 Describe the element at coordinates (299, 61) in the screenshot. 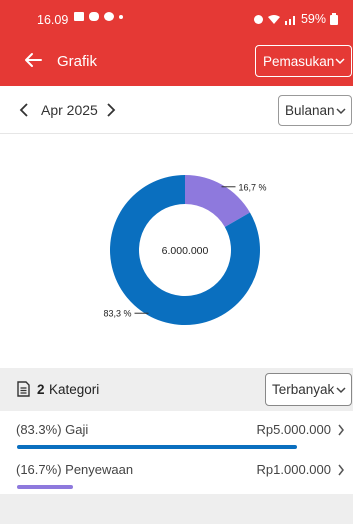

I see `transaction-type-value: Pemasukan` at that location.